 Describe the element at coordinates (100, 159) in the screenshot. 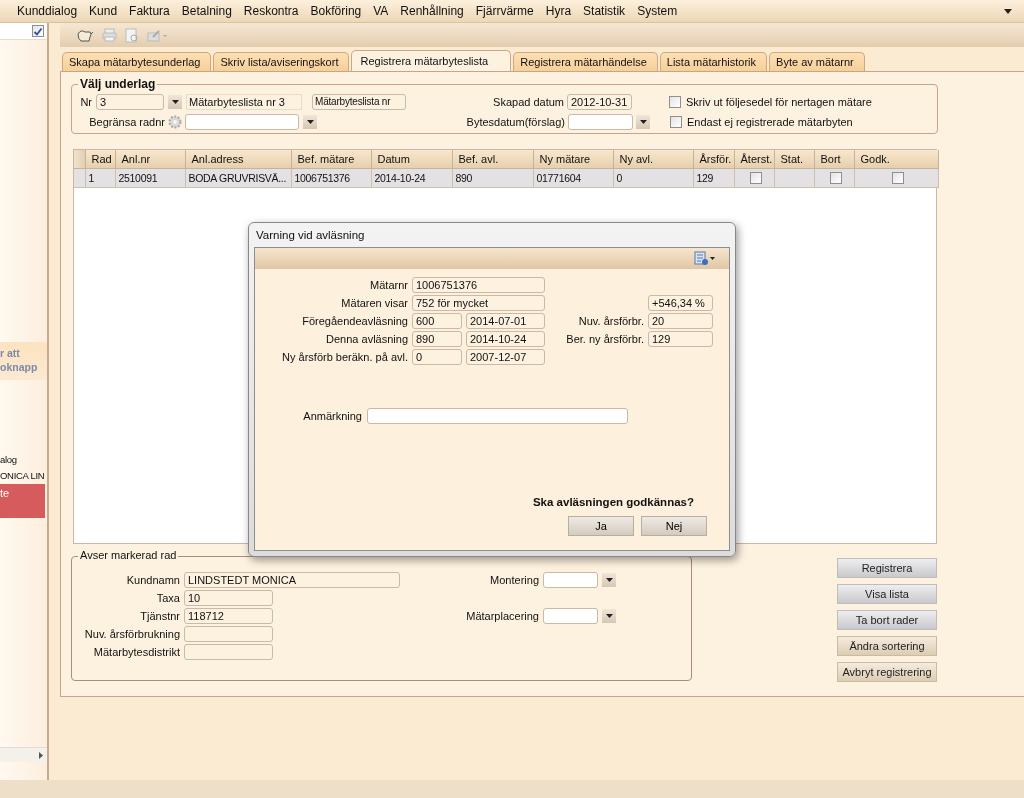

I see `column-header: Rad` at that location.